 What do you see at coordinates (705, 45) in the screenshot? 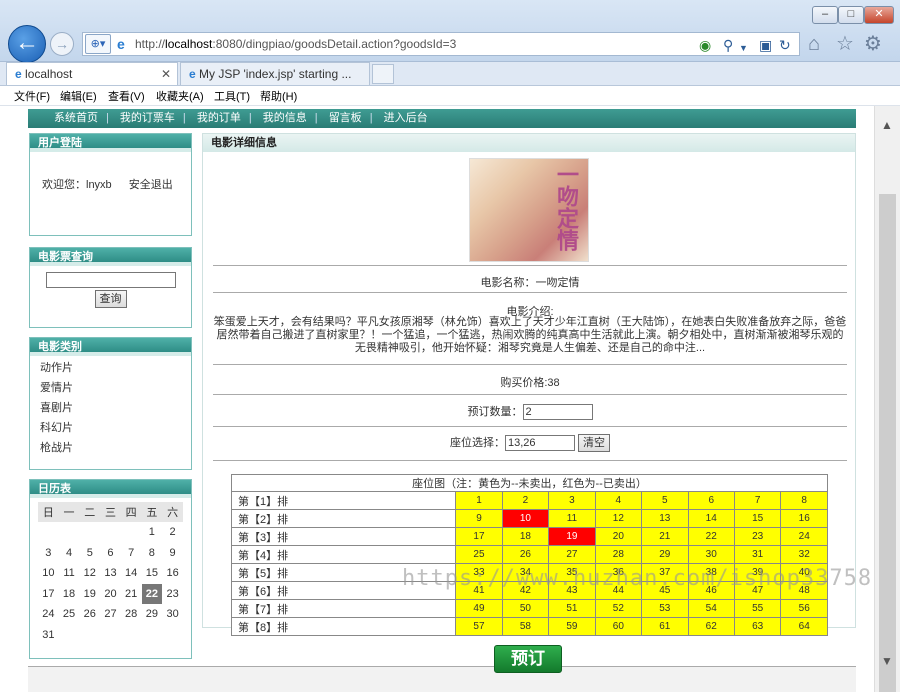
I see `add-search-icon: ◉` at bounding box center [705, 45].